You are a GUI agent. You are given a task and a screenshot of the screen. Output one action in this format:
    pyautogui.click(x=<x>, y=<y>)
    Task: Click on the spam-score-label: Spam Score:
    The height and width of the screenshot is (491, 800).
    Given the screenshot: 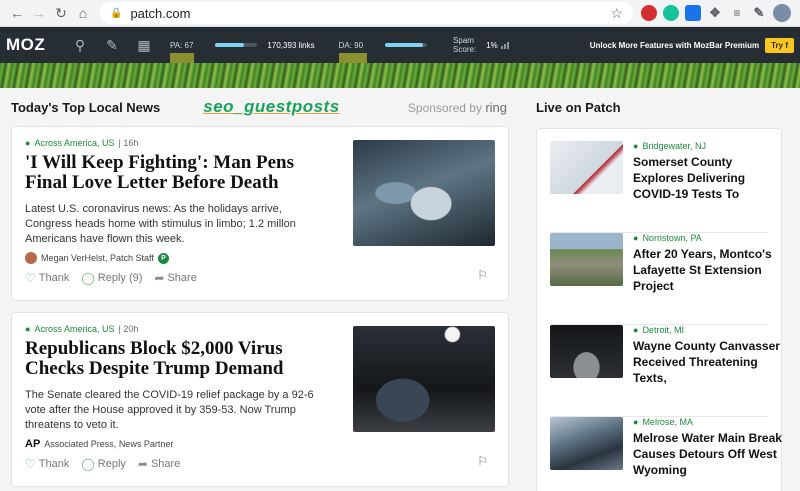 What is the action you would take?
    pyautogui.click(x=465, y=45)
    